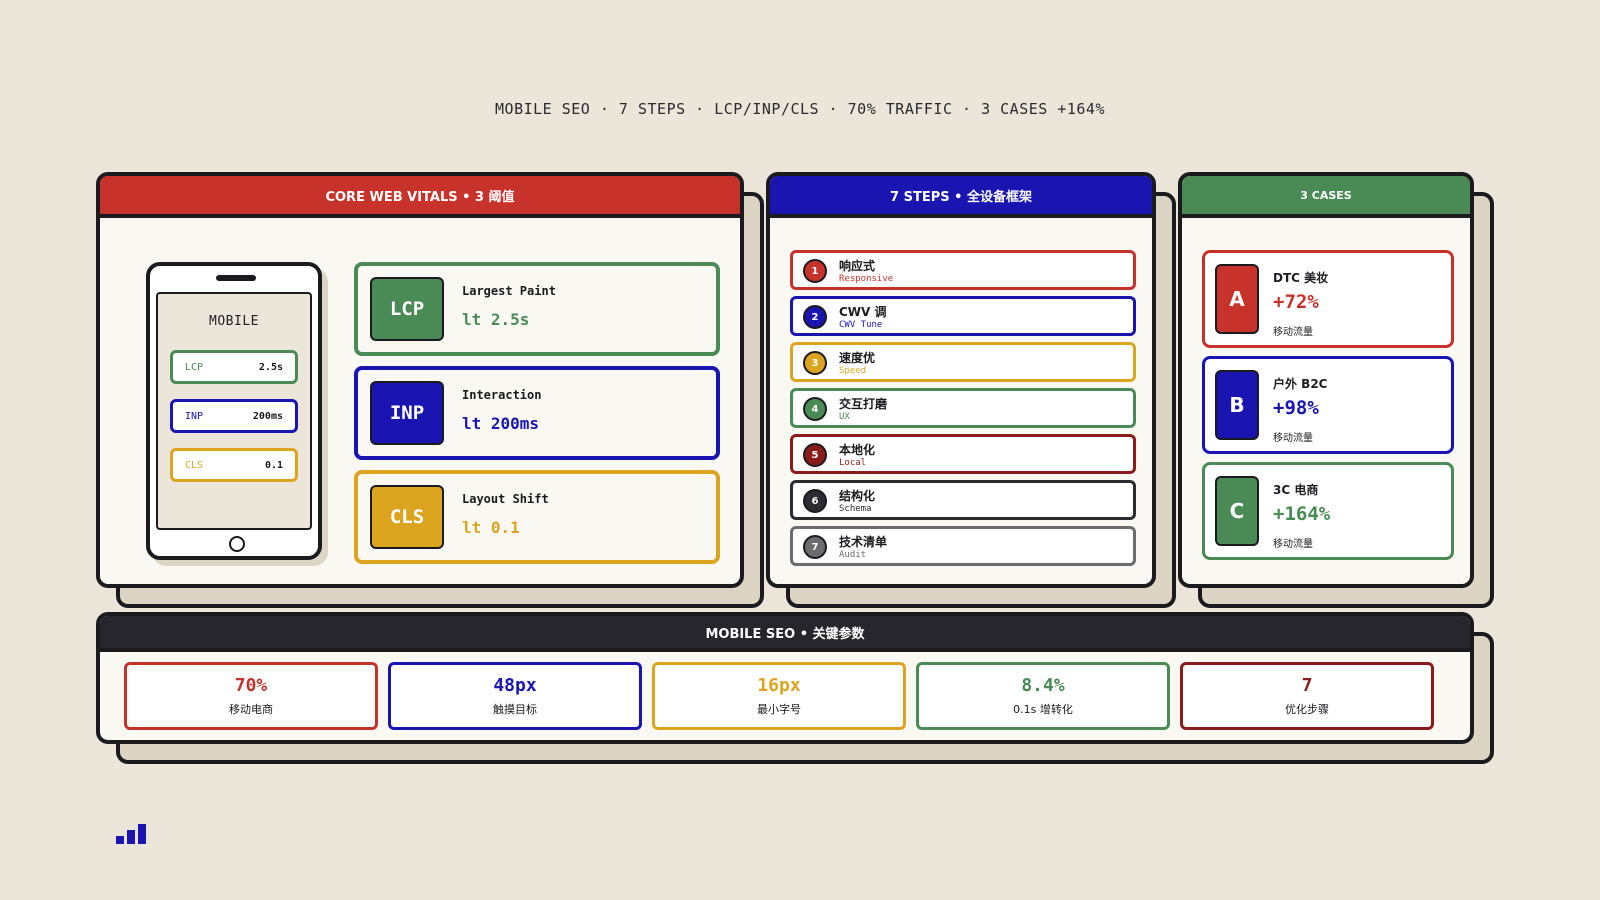 The image size is (1600, 900). What do you see at coordinates (236, 278) in the screenshot?
I see `phone-speaker` at bounding box center [236, 278].